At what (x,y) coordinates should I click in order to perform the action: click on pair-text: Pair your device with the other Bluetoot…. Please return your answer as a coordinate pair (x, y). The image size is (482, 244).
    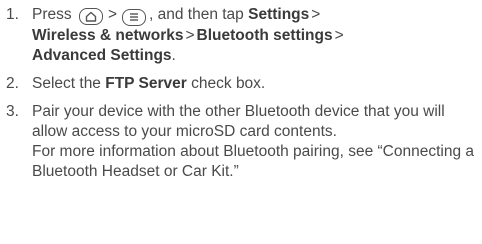
    Looking at the image, I should click on (238, 121).